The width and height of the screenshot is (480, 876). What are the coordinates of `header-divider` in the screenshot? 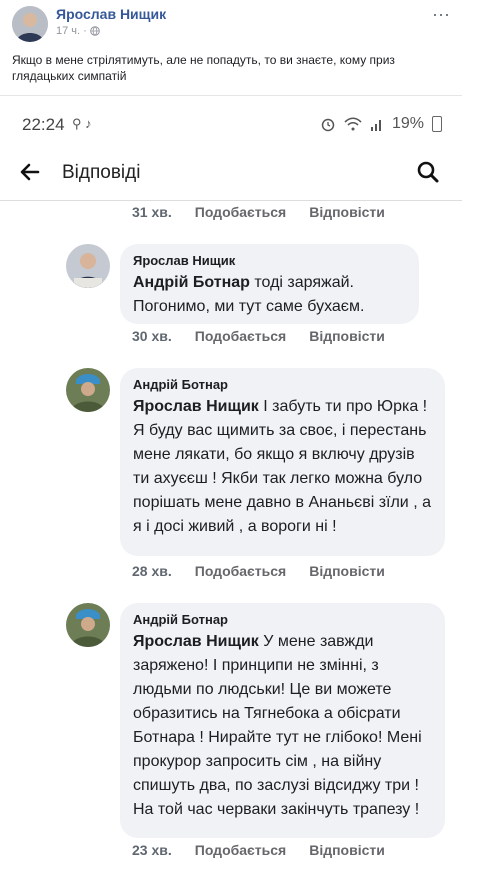 It's located at (231, 200).